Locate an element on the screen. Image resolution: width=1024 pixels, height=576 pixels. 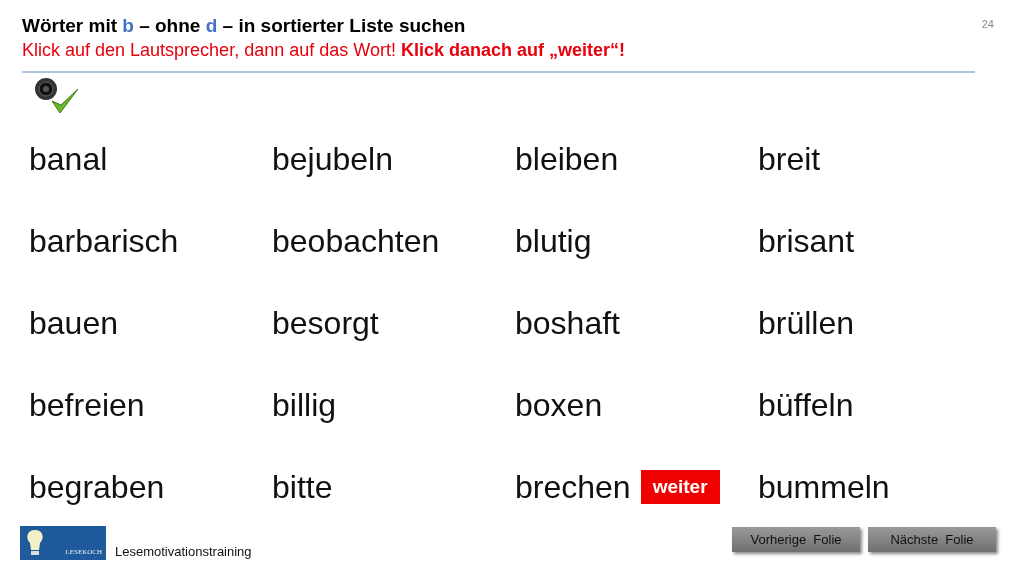
word: besorgt is located at coordinates (325, 323).